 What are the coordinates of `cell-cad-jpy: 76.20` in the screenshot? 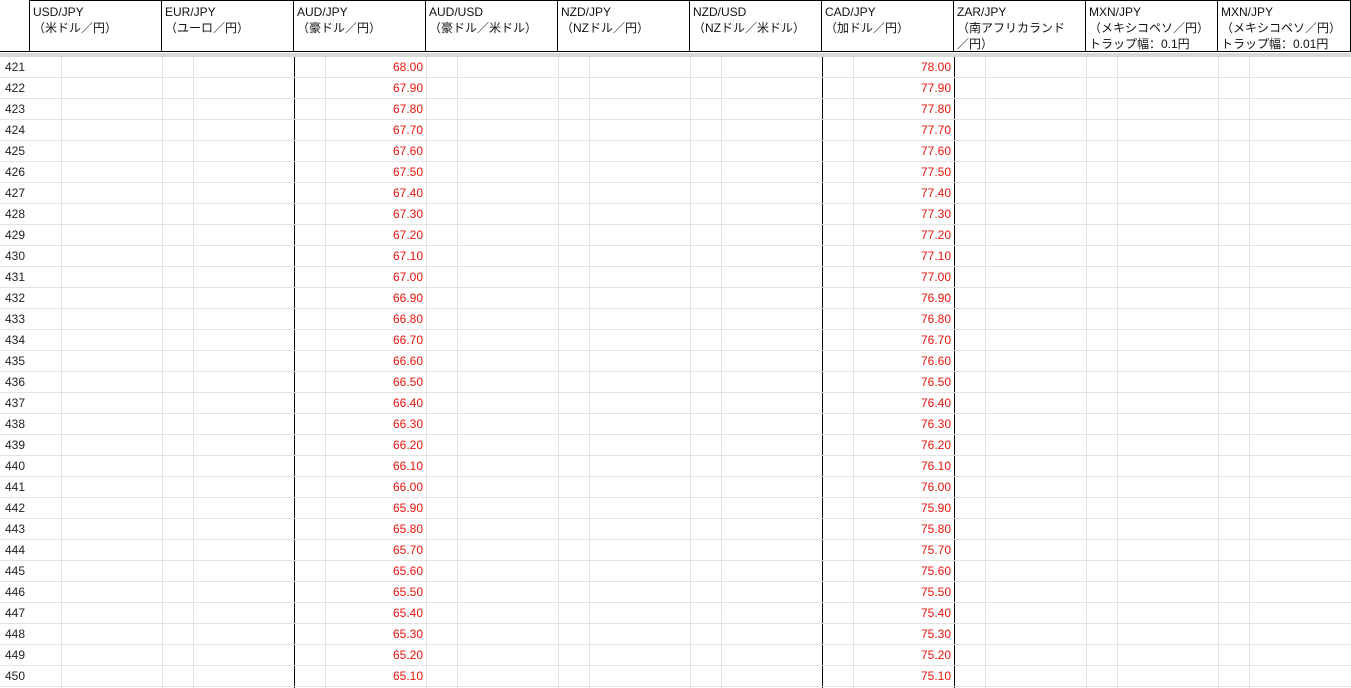 It's located at (888, 445).